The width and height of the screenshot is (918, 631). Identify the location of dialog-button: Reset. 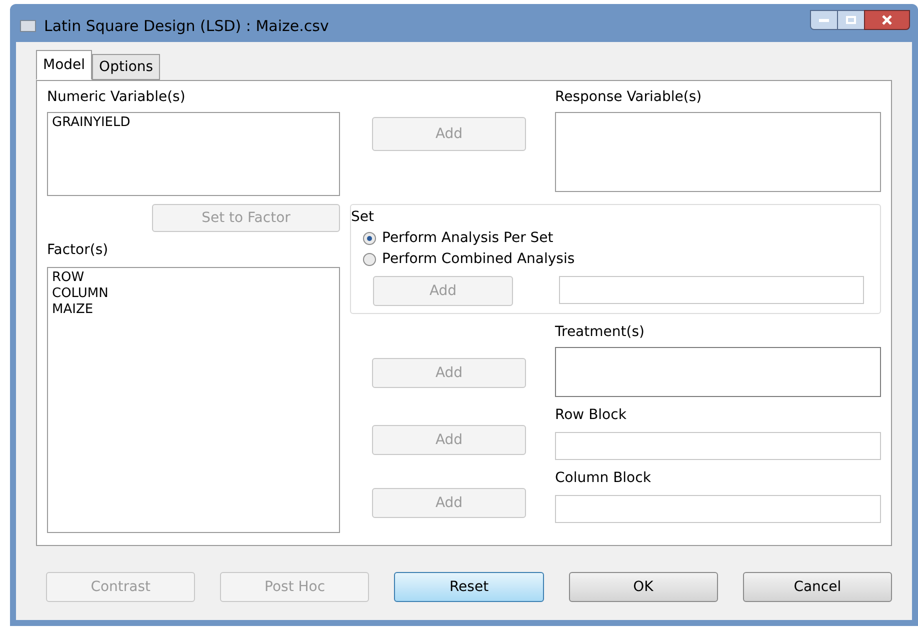
(469, 587).